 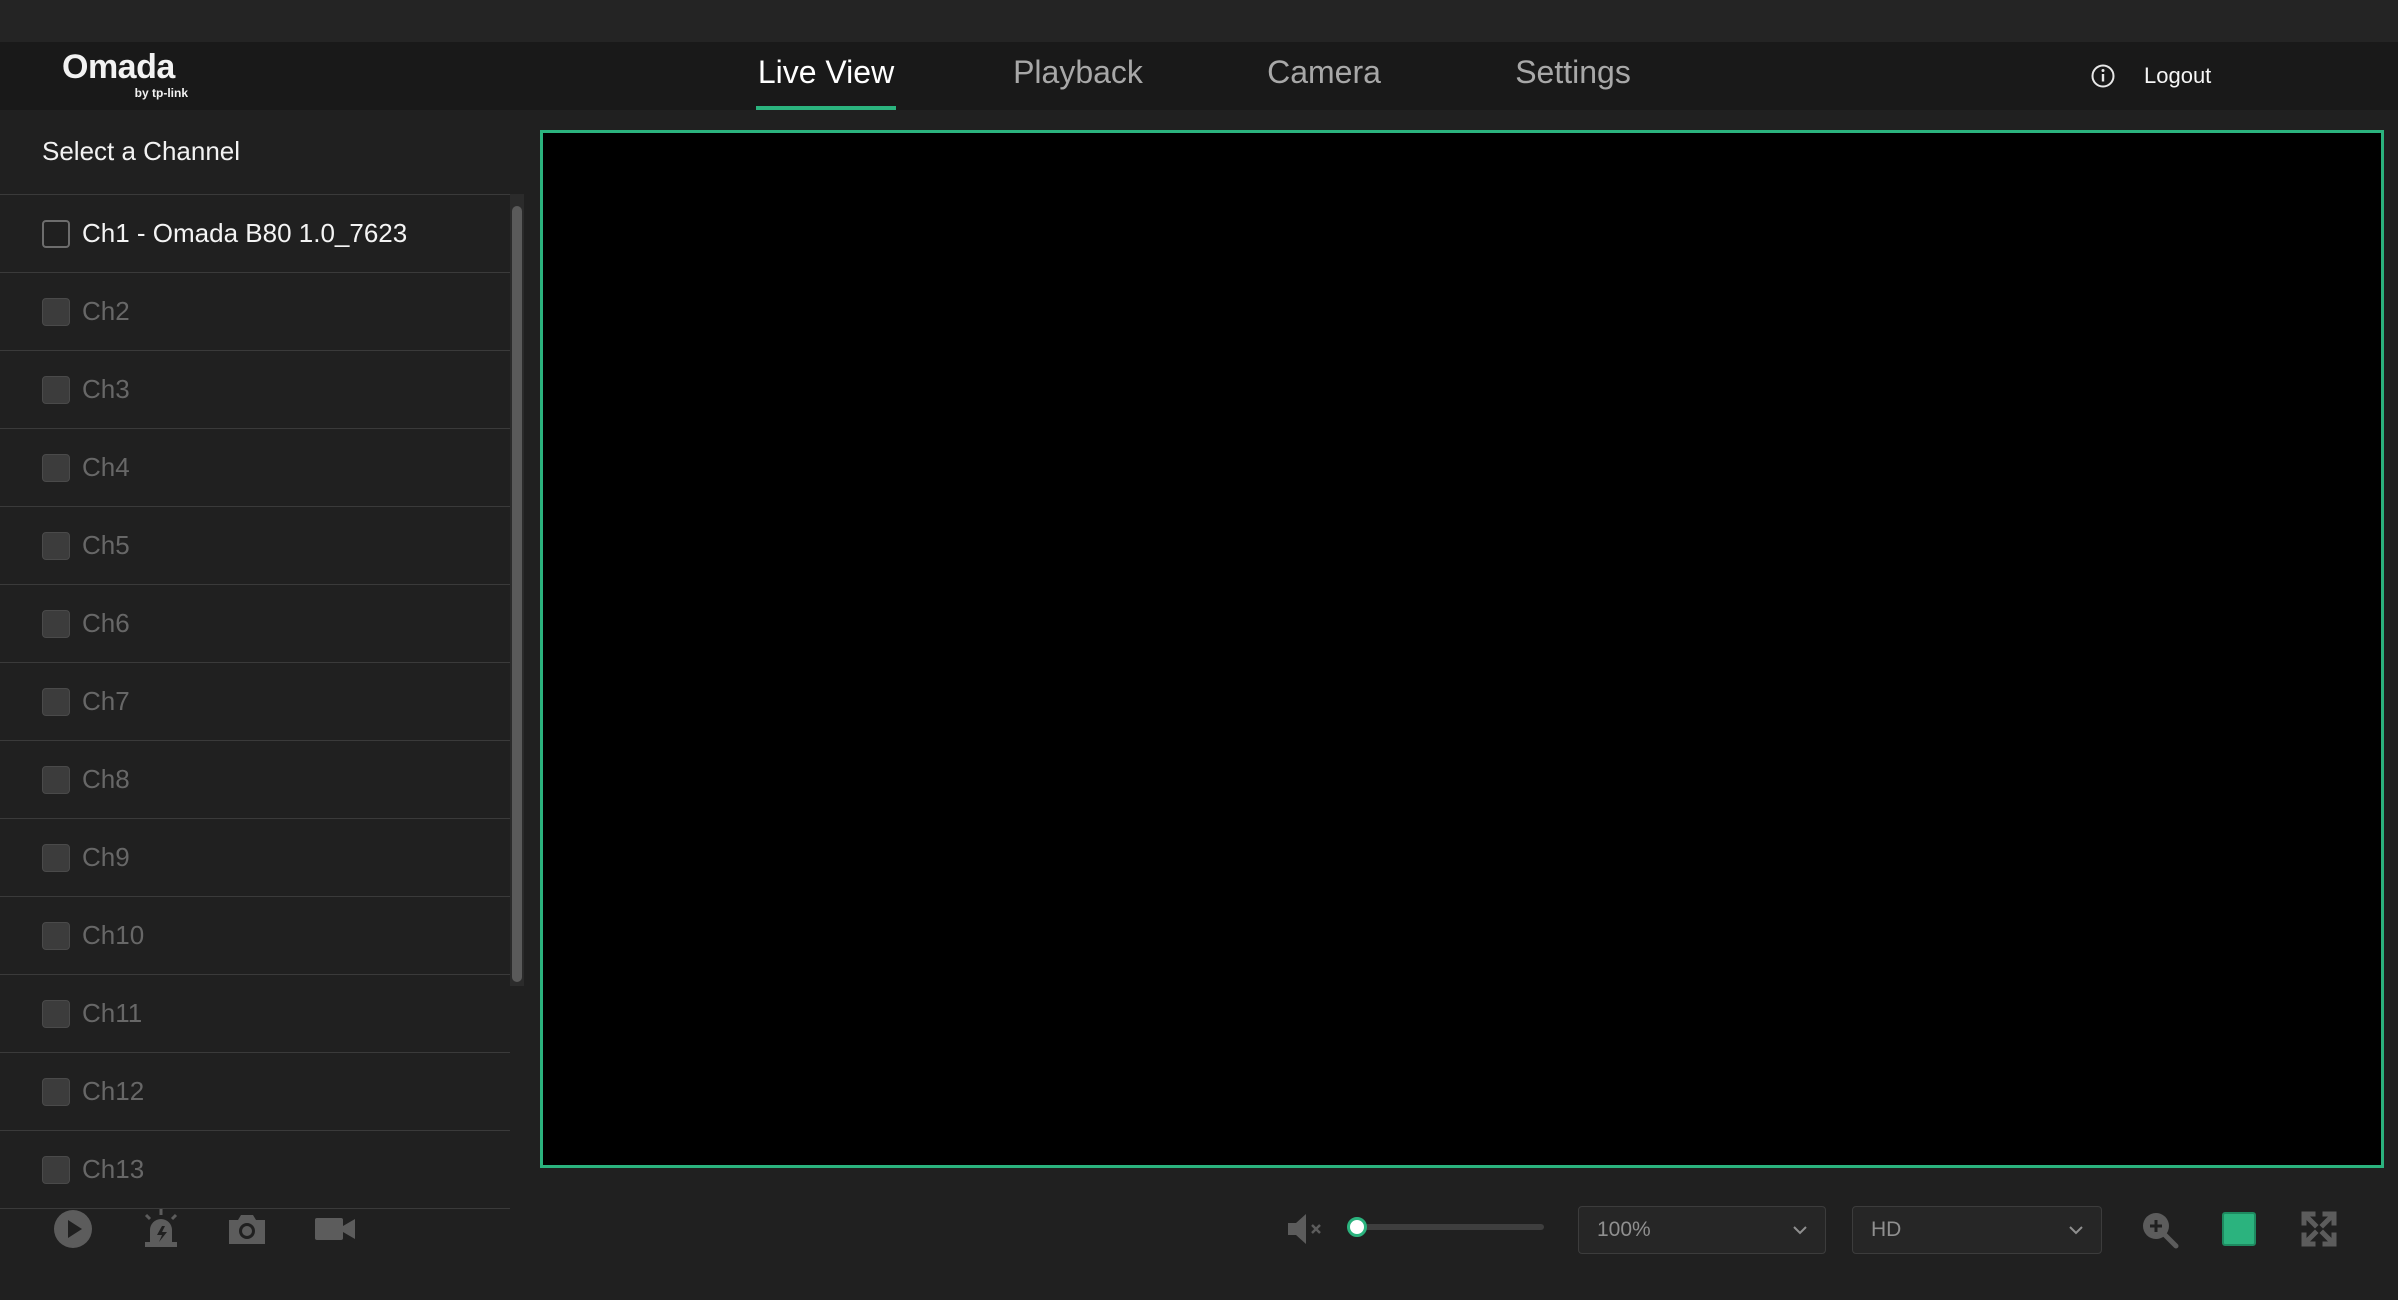 I want to click on channel-label: Ch5, so click(x=106, y=545).